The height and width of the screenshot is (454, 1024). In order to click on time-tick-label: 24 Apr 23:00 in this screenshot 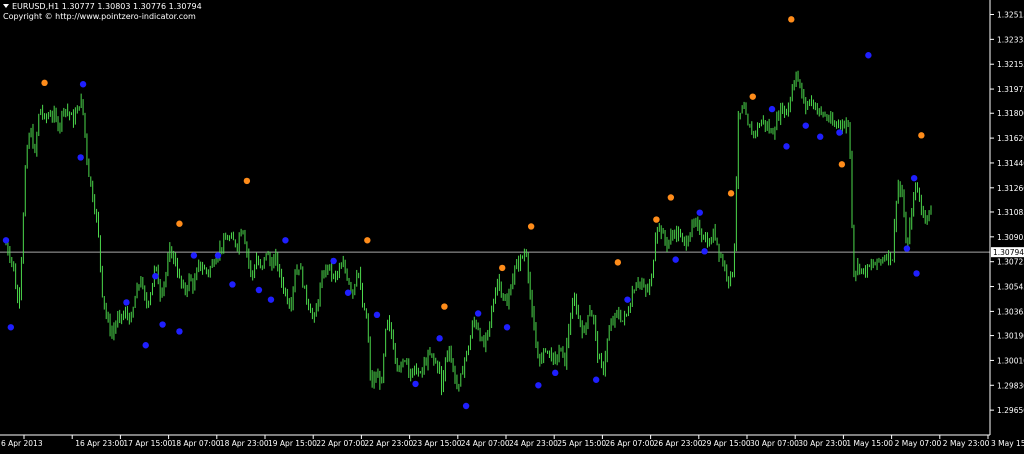, I will do `click(533, 443)`.